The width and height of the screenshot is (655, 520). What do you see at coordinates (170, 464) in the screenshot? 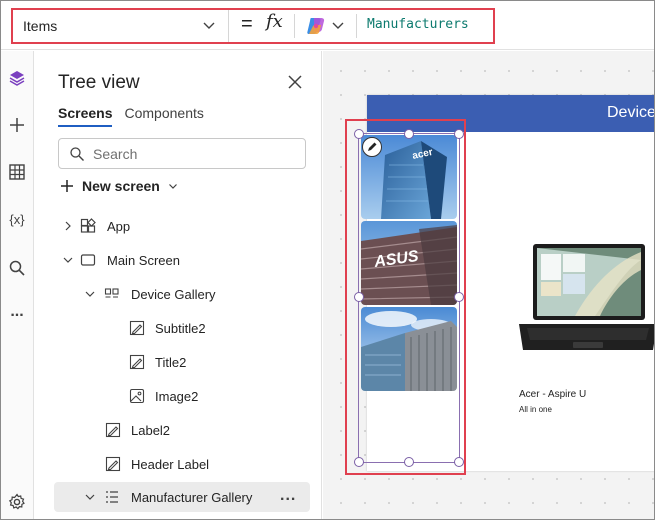
I see `tree-item-label: Header Label` at bounding box center [170, 464].